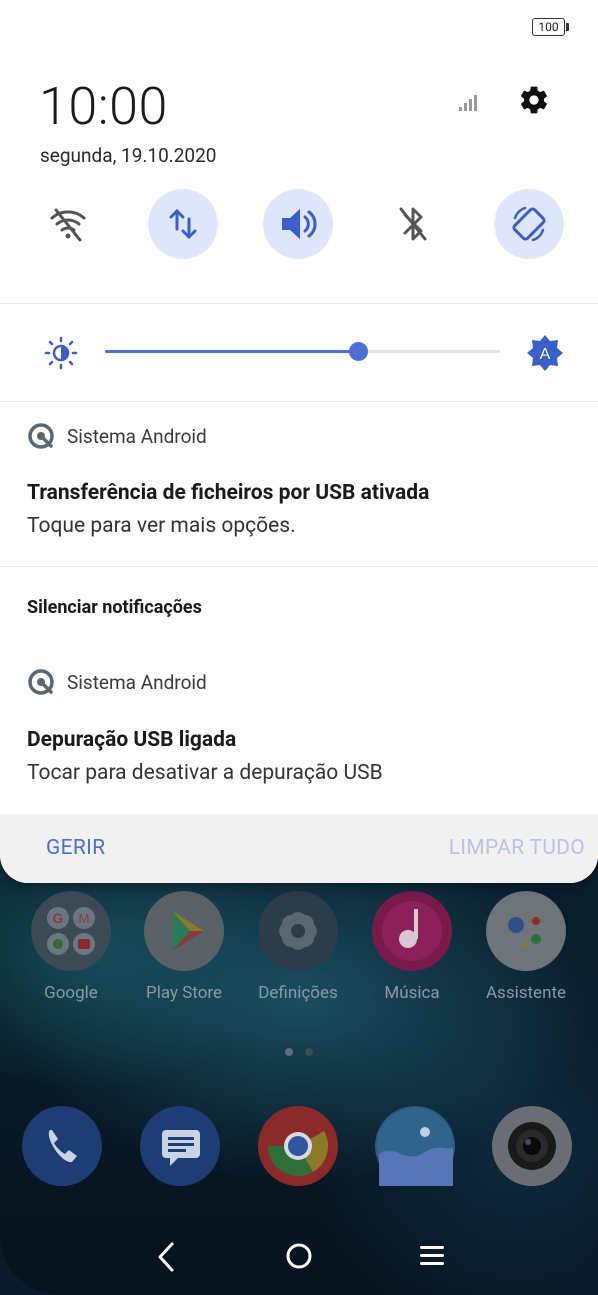 The height and width of the screenshot is (1295, 598). I want to click on home-icon, so click(299, 1256).